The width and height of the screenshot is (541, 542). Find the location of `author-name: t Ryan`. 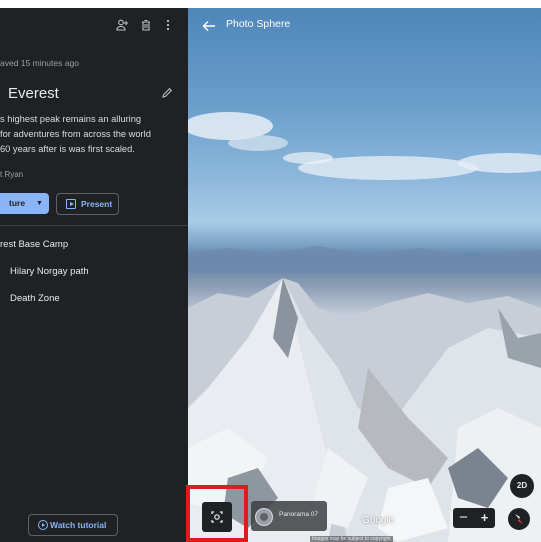

author-name: t Ryan is located at coordinates (12, 174).